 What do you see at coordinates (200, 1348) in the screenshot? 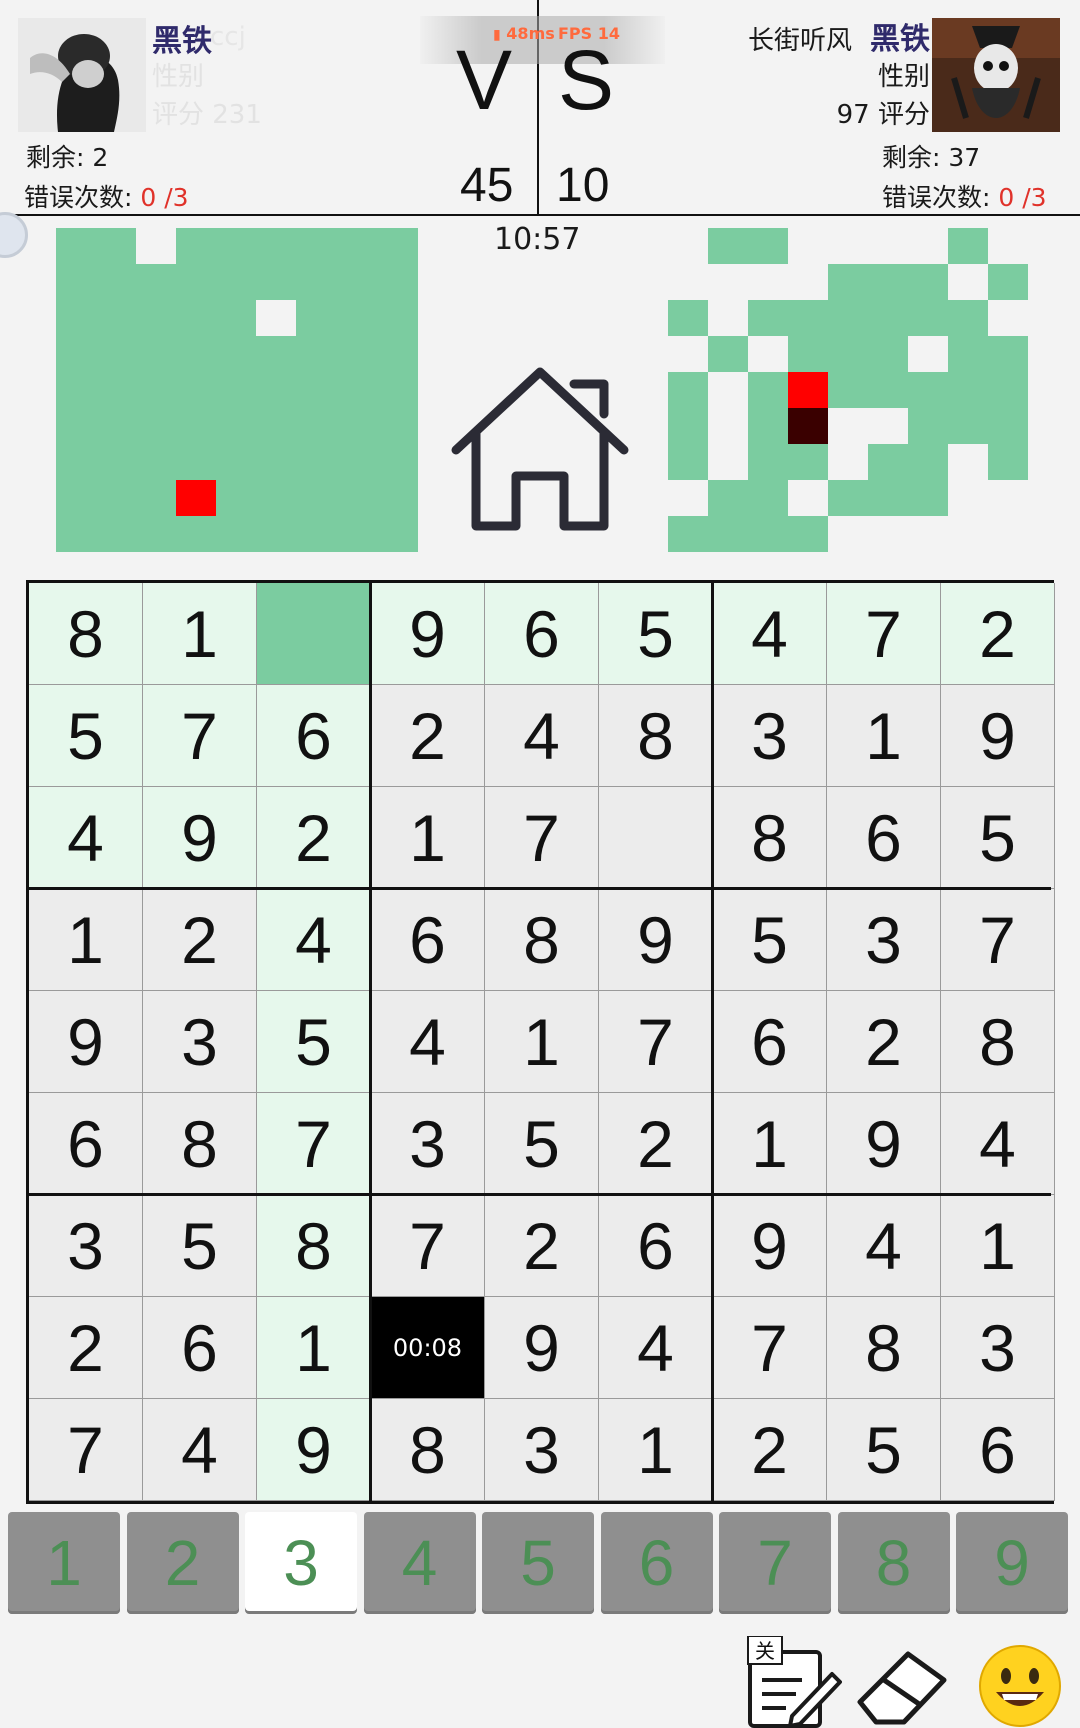
I see `board-cell-r8c2: 6` at bounding box center [200, 1348].